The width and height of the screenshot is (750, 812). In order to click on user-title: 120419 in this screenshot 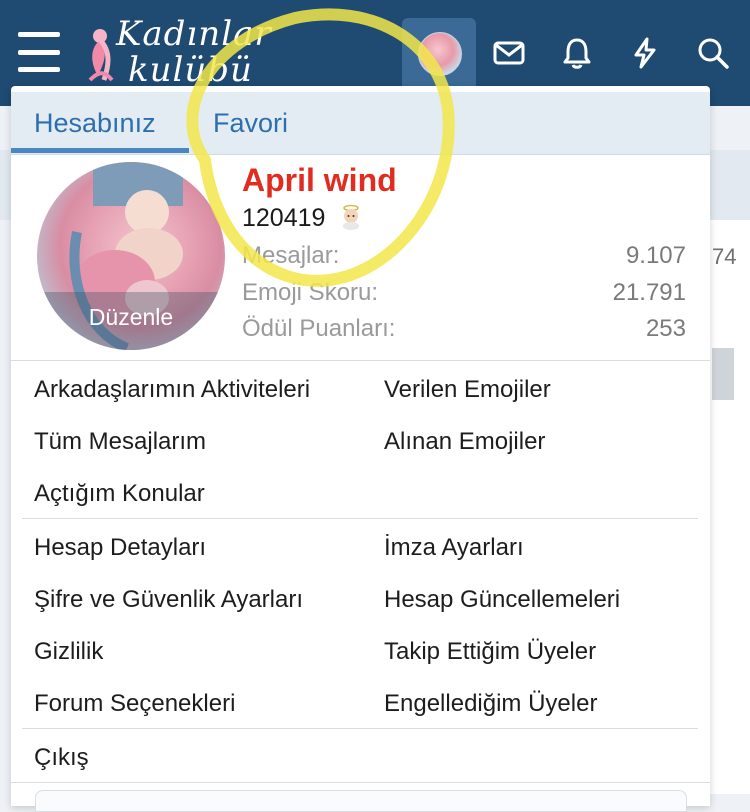, I will do `click(303, 218)`.